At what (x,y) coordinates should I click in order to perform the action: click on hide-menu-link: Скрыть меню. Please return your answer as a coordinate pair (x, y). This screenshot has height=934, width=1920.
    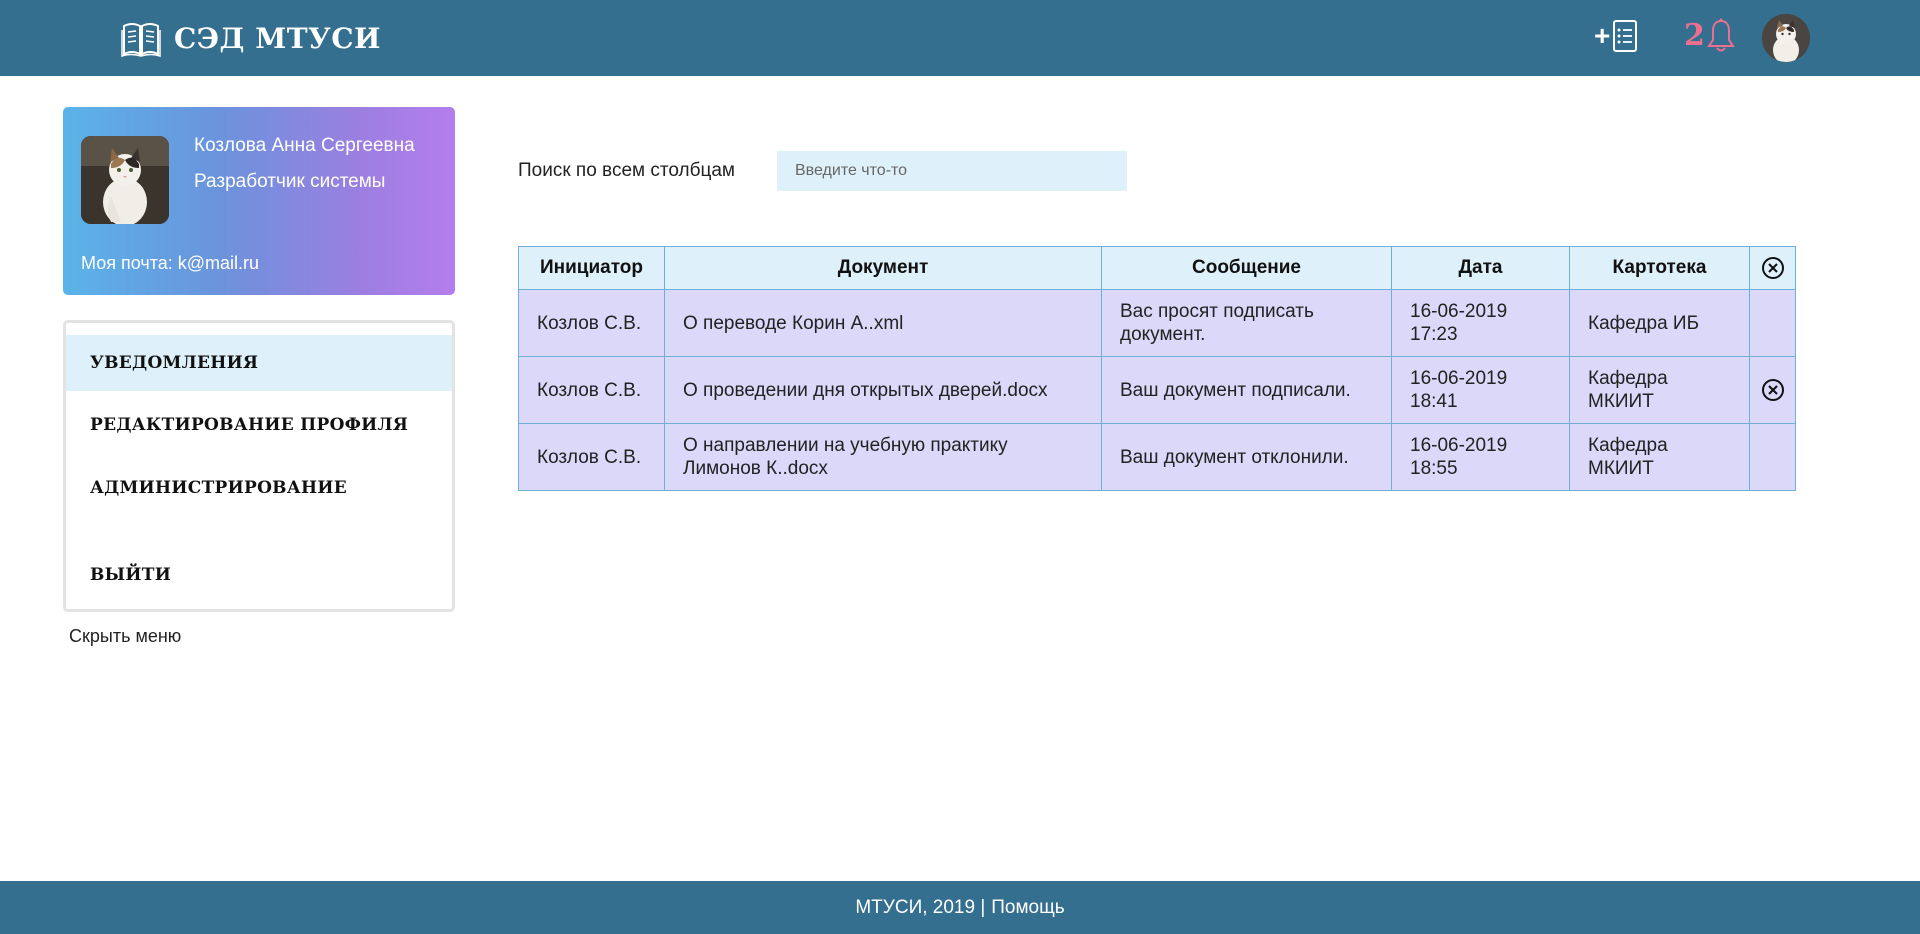
    Looking at the image, I should click on (125, 636).